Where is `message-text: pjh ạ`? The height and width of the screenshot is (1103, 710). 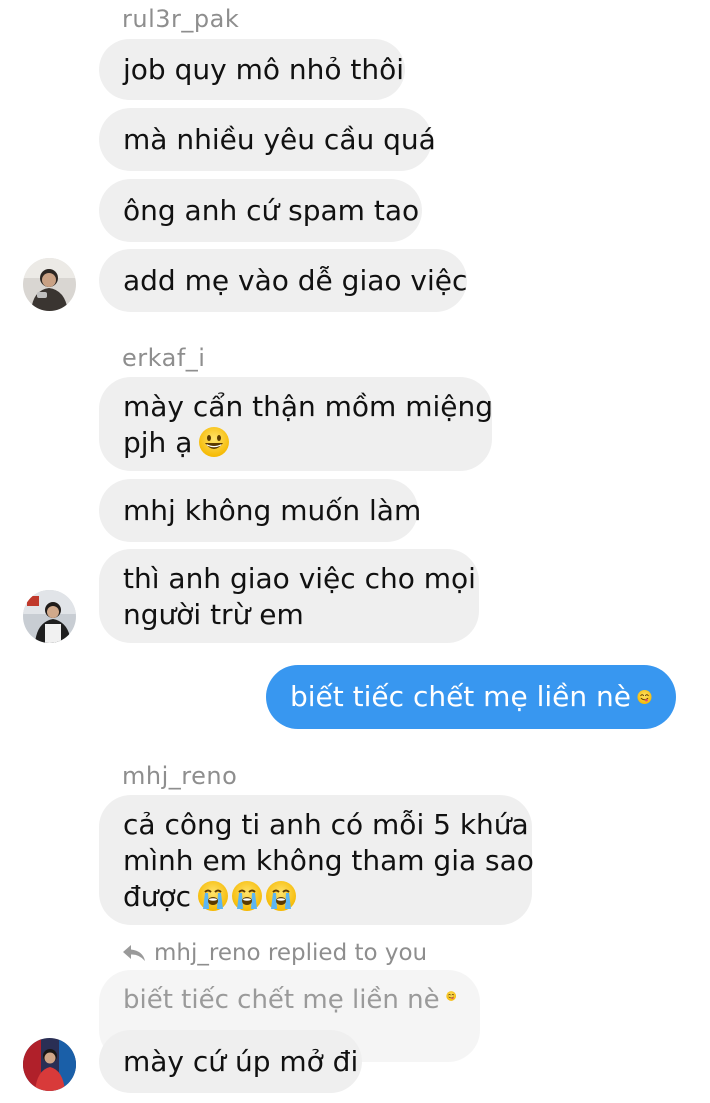 message-text: pjh ạ is located at coordinates (158, 442).